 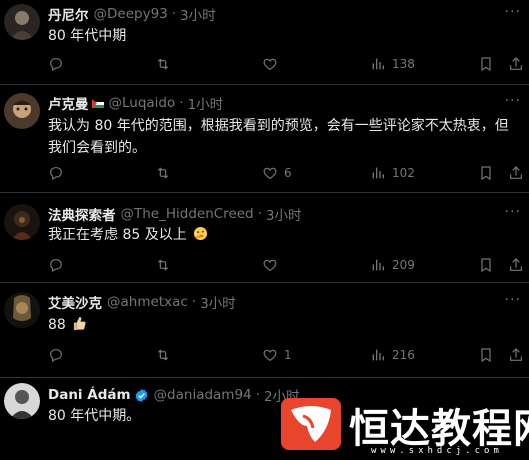 I want to click on action-bar: 209, so click(x=264, y=265).